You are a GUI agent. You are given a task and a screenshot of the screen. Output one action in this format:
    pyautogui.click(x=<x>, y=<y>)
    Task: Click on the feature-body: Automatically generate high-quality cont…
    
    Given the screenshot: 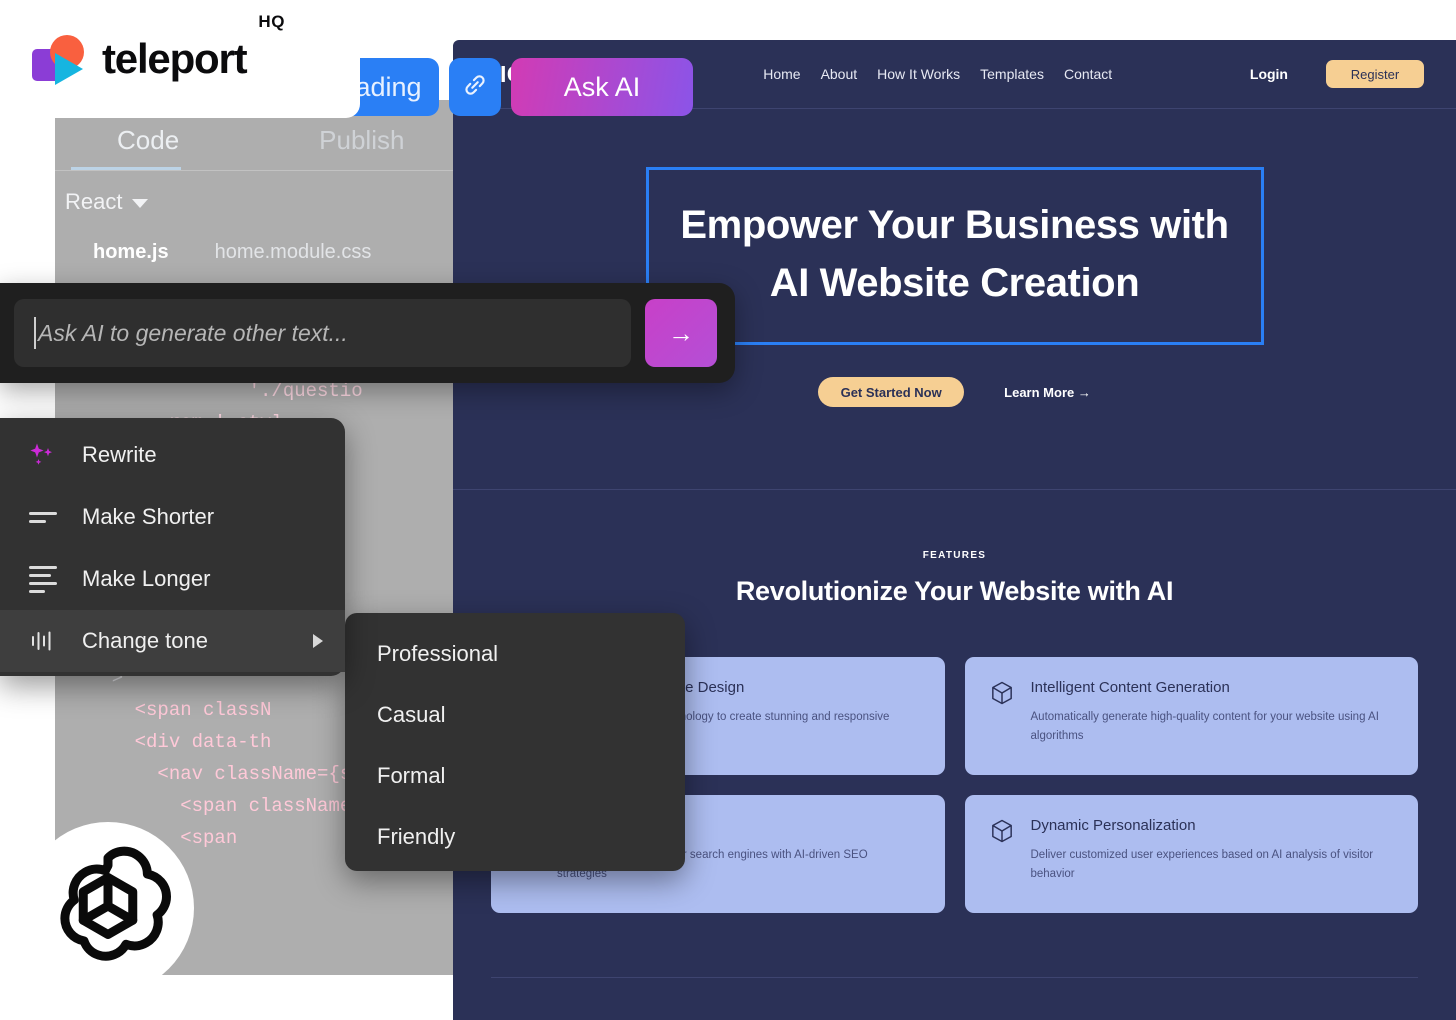 What is the action you would take?
    pyautogui.click(x=1204, y=726)
    